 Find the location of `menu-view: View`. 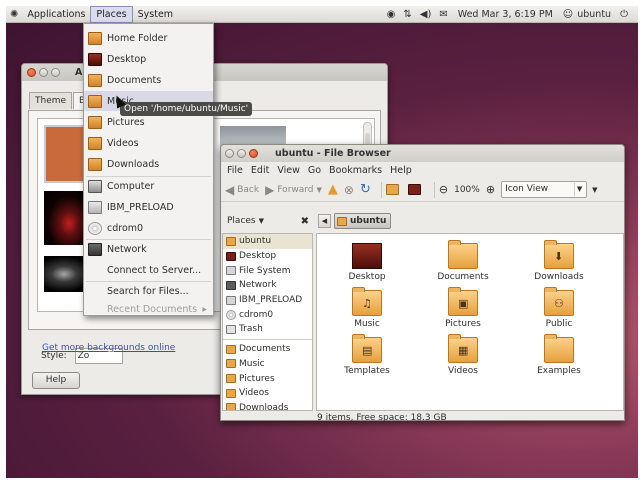

menu-view: View is located at coordinates (288, 170).